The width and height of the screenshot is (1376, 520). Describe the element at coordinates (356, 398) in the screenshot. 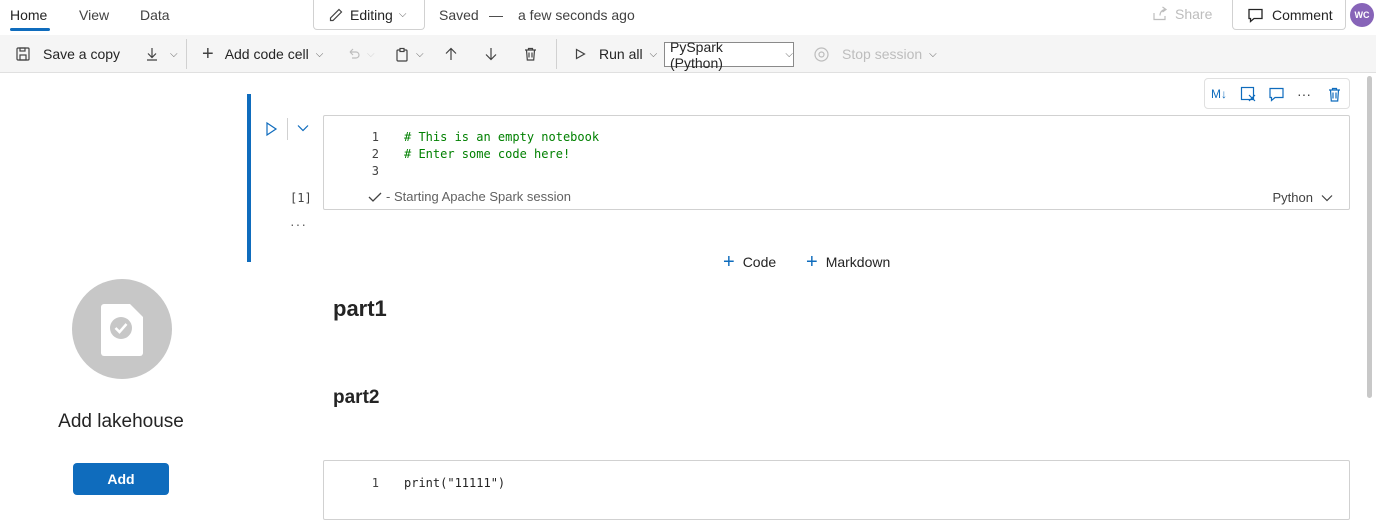

I see `markdown-heading: part2` at that location.